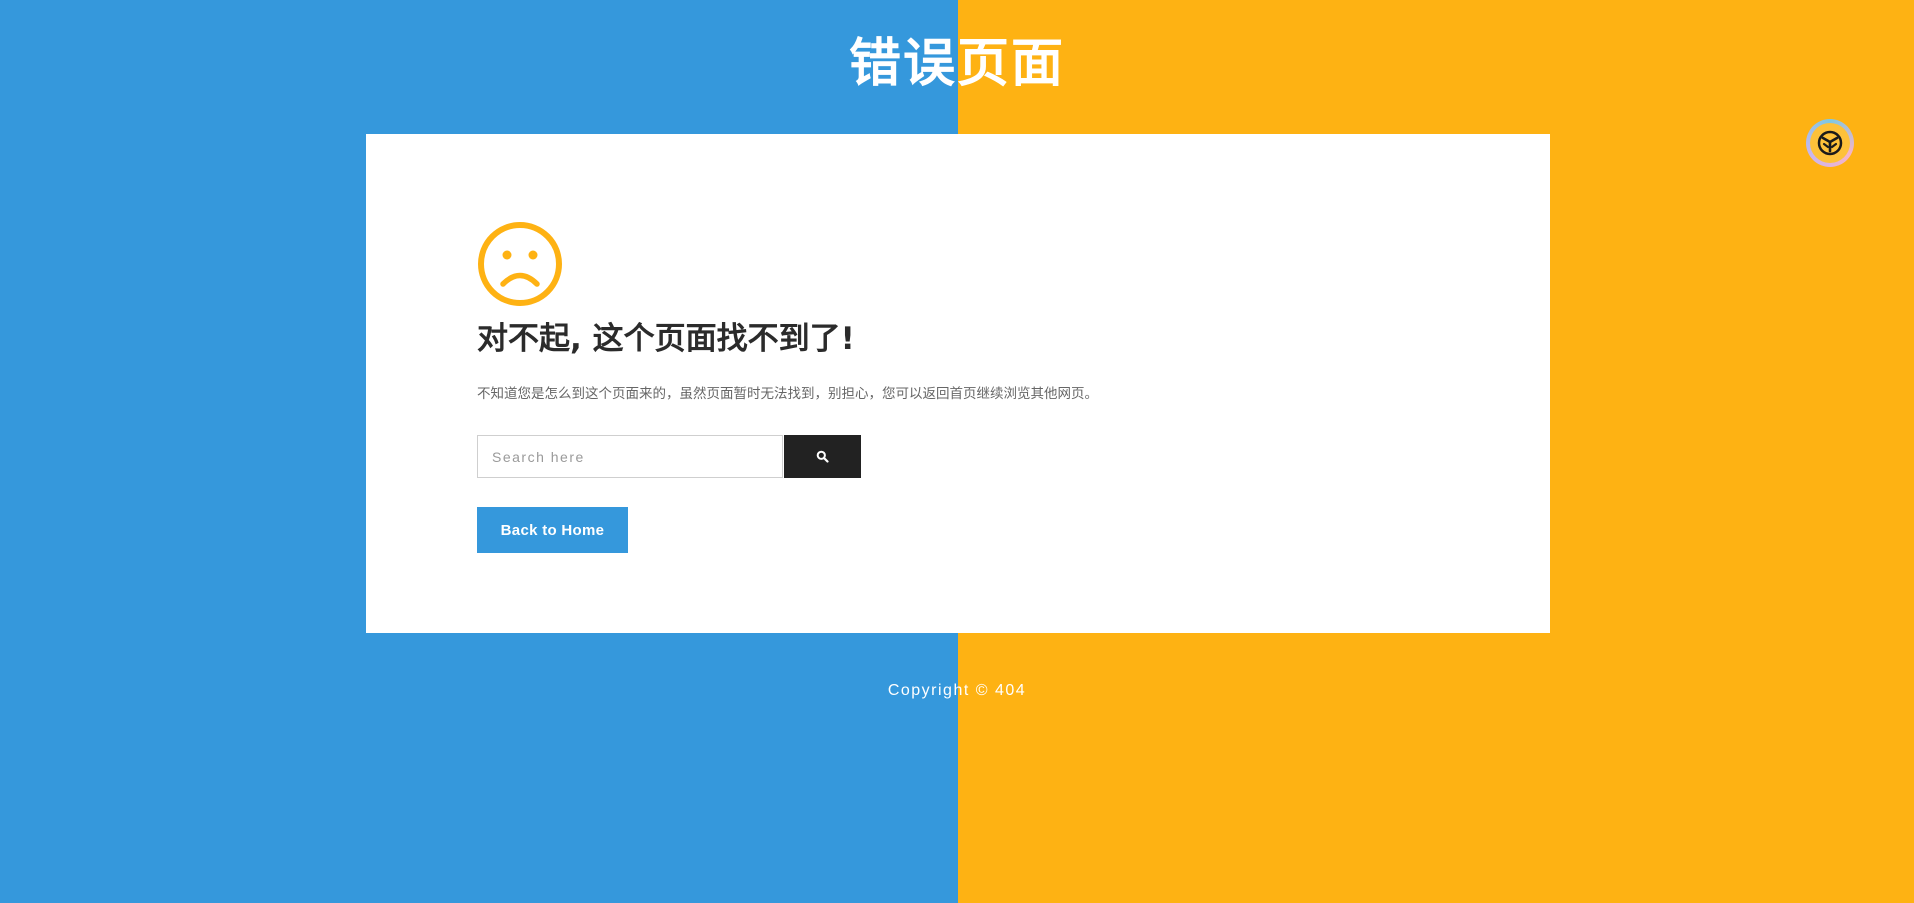  I want to click on search-input, so click(630, 456).